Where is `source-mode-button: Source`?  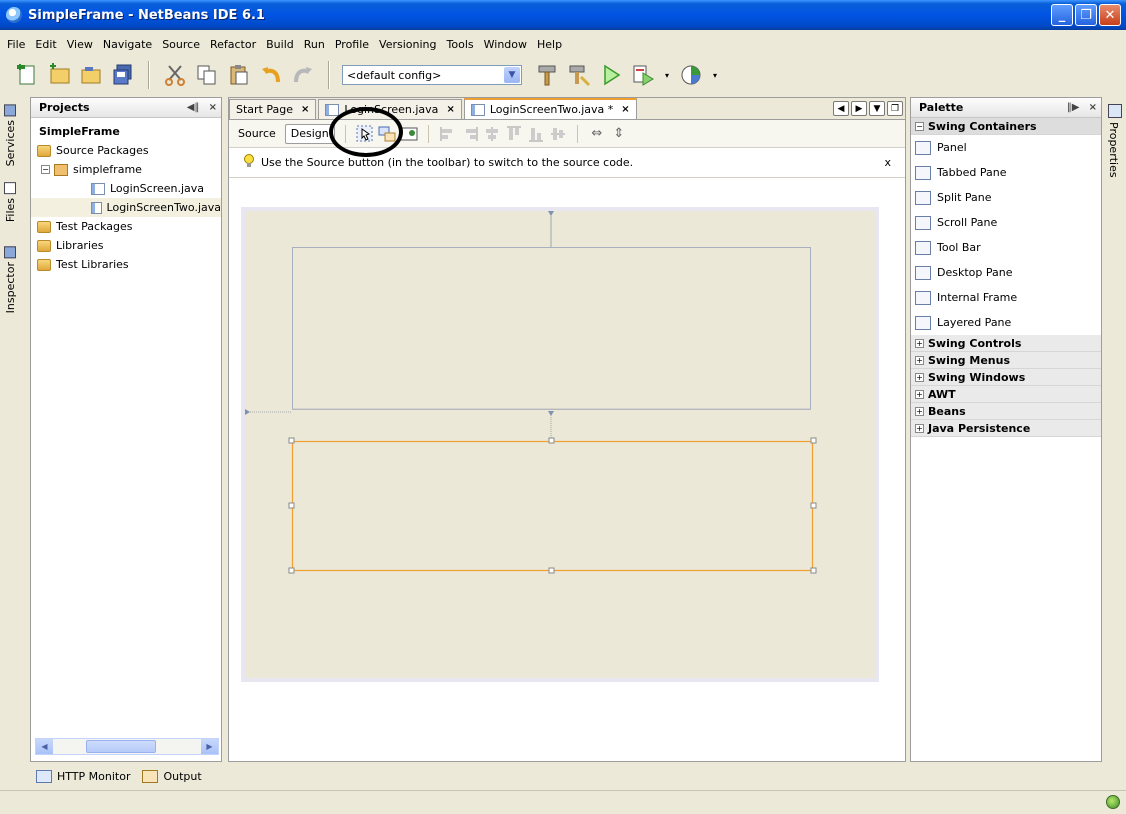
source-mode-button: Source is located at coordinates (257, 134).